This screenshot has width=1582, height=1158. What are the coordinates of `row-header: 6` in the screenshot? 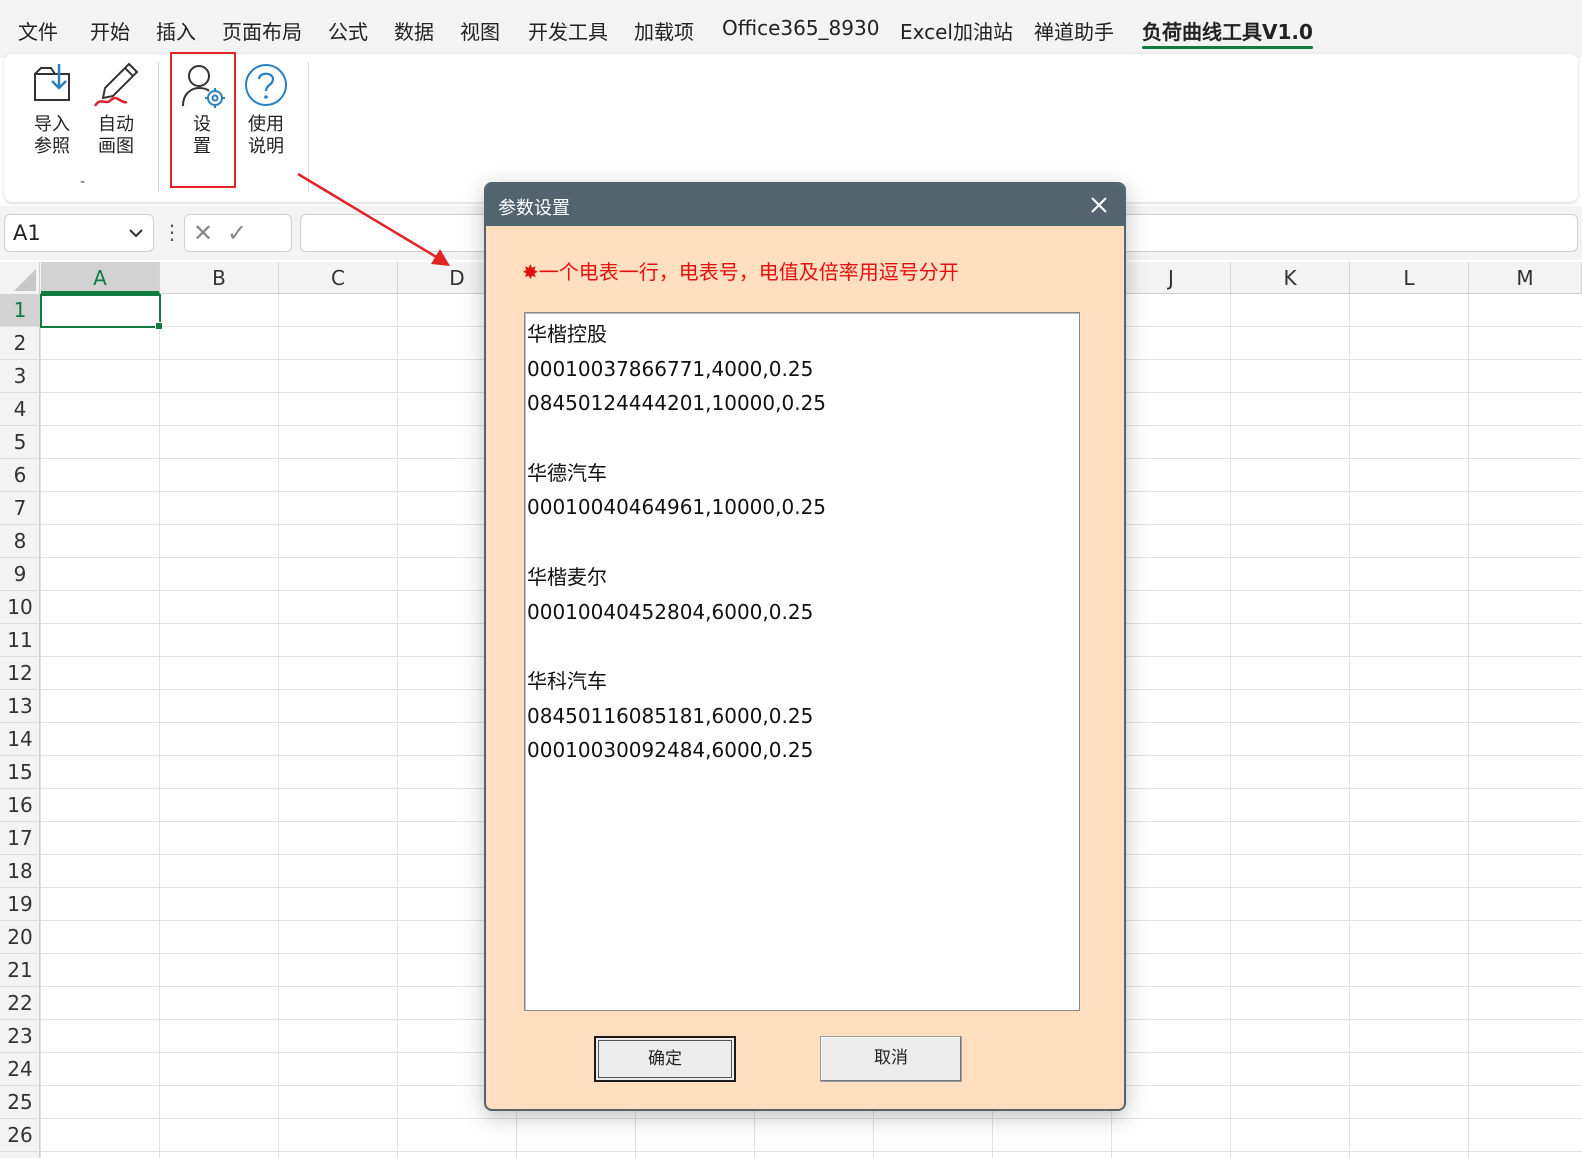 It's located at (20, 475).